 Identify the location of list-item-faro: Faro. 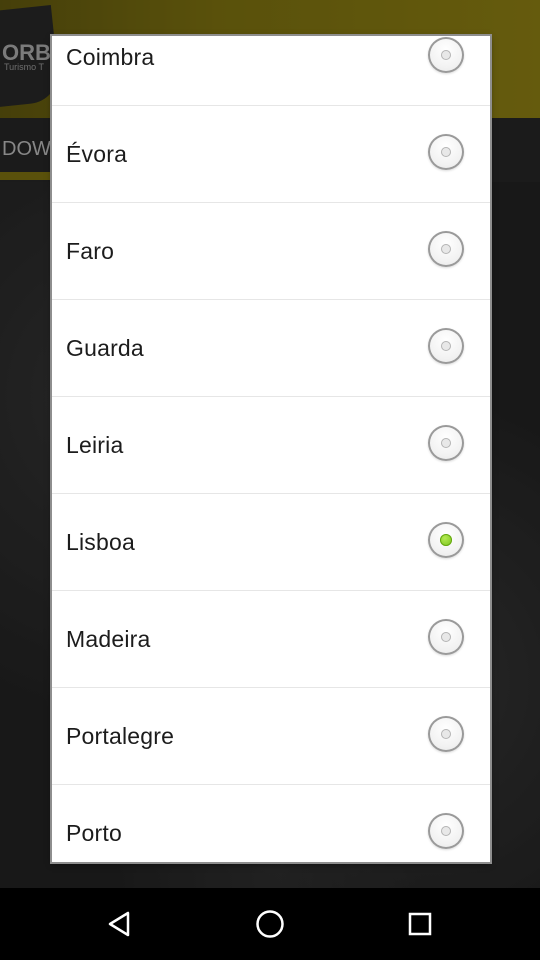
(271, 251).